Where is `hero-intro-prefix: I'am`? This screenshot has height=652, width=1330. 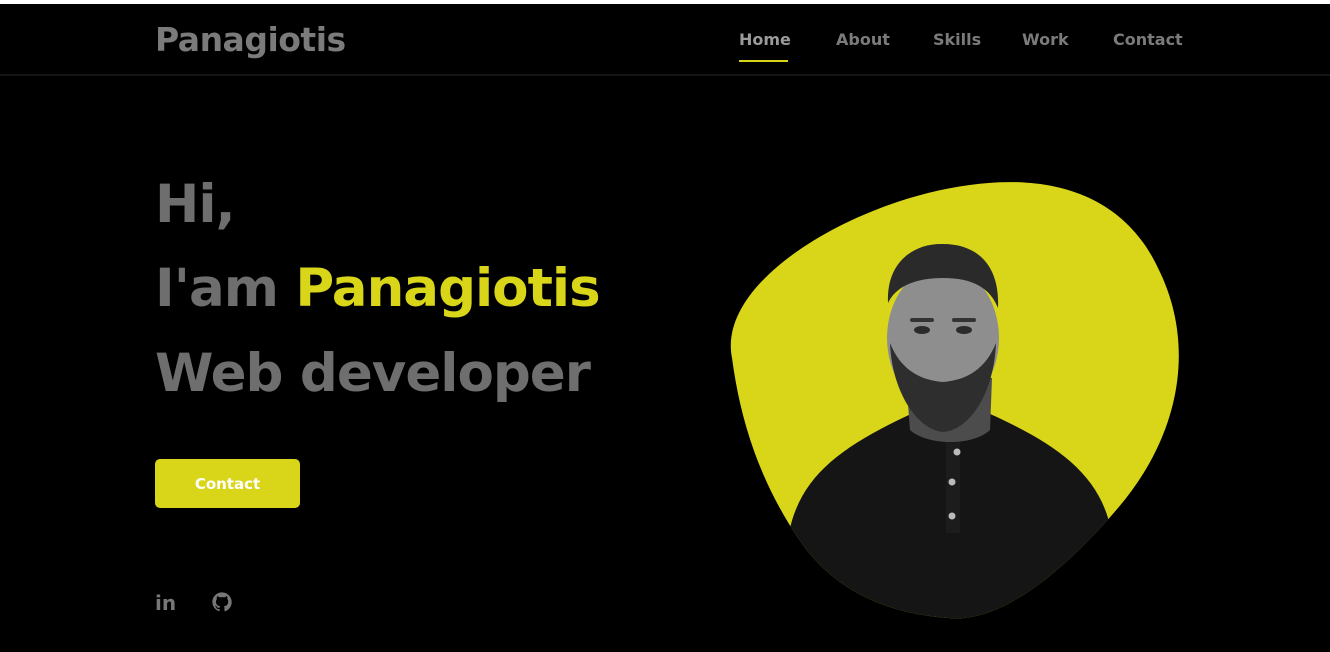 hero-intro-prefix: I'am is located at coordinates (225, 288).